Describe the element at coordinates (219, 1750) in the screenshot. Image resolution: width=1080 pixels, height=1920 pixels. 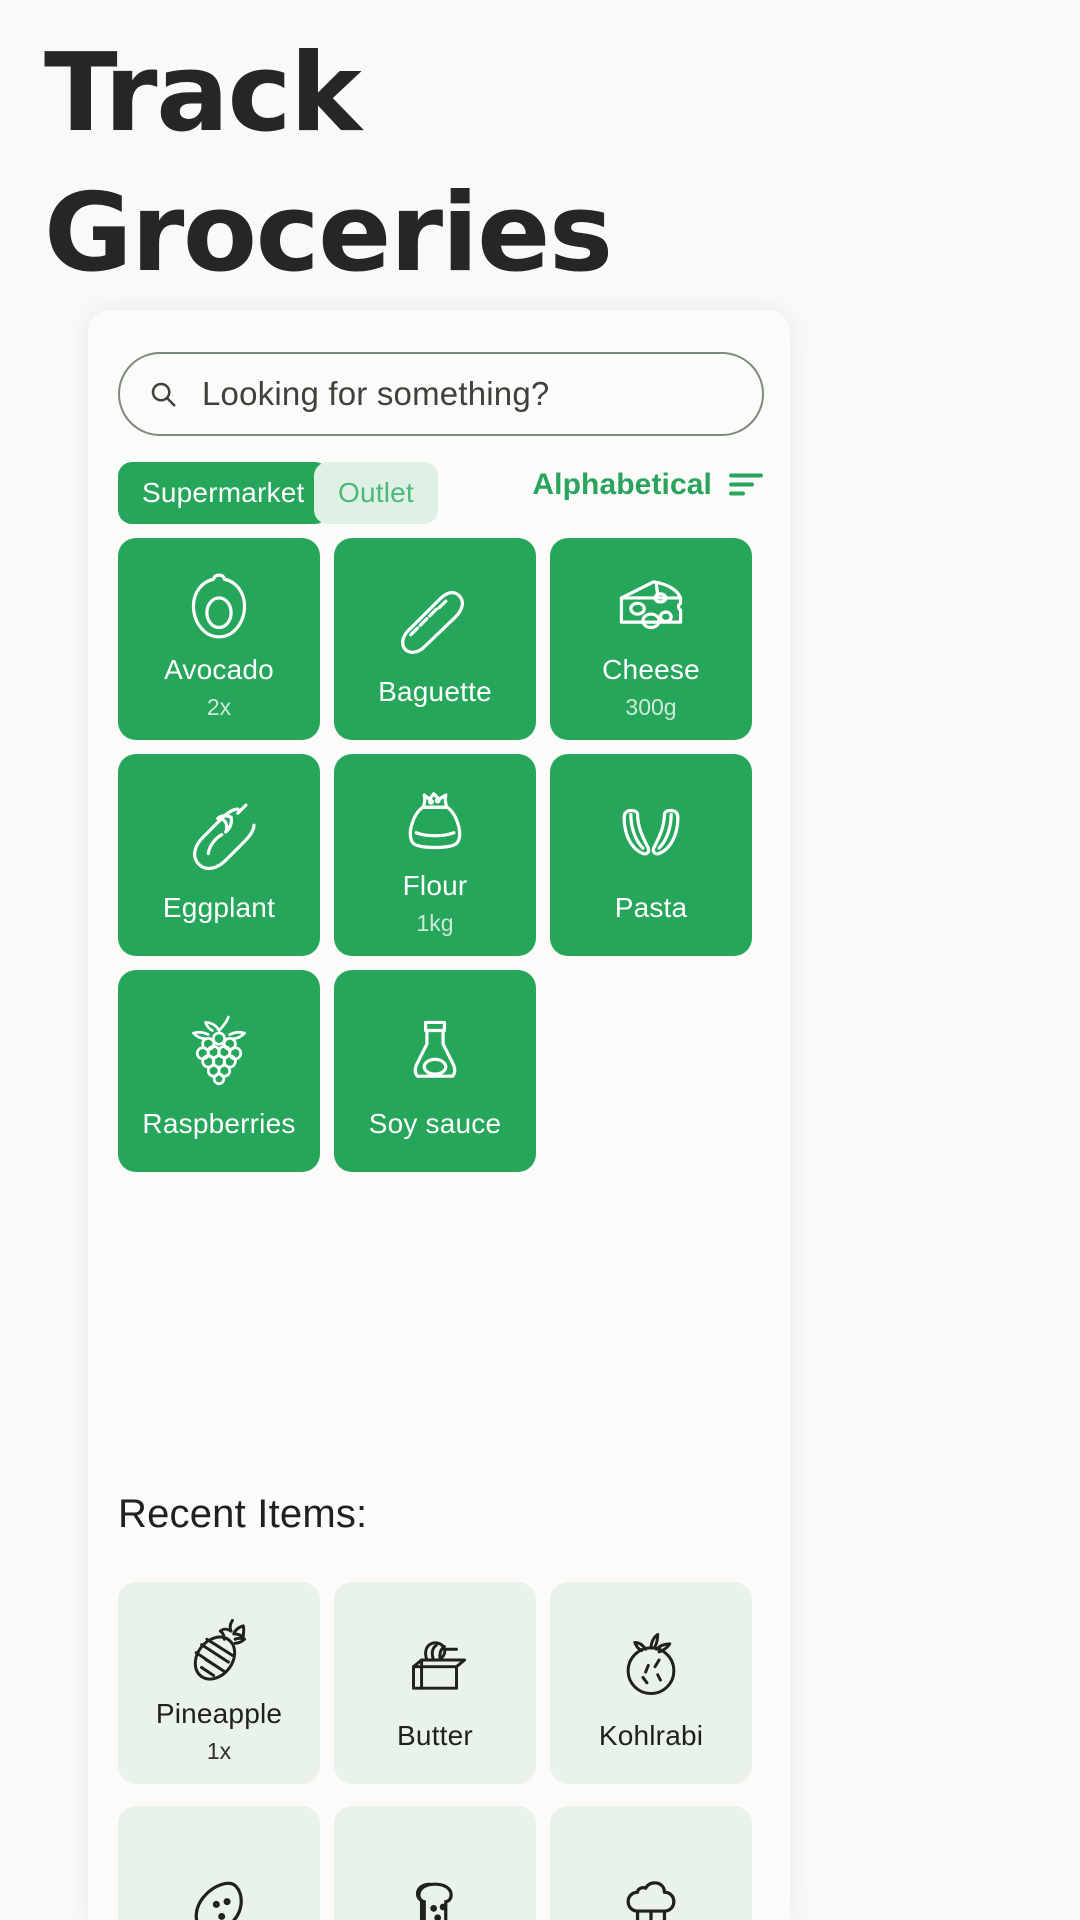
I see `card-quantity: 1x` at that location.